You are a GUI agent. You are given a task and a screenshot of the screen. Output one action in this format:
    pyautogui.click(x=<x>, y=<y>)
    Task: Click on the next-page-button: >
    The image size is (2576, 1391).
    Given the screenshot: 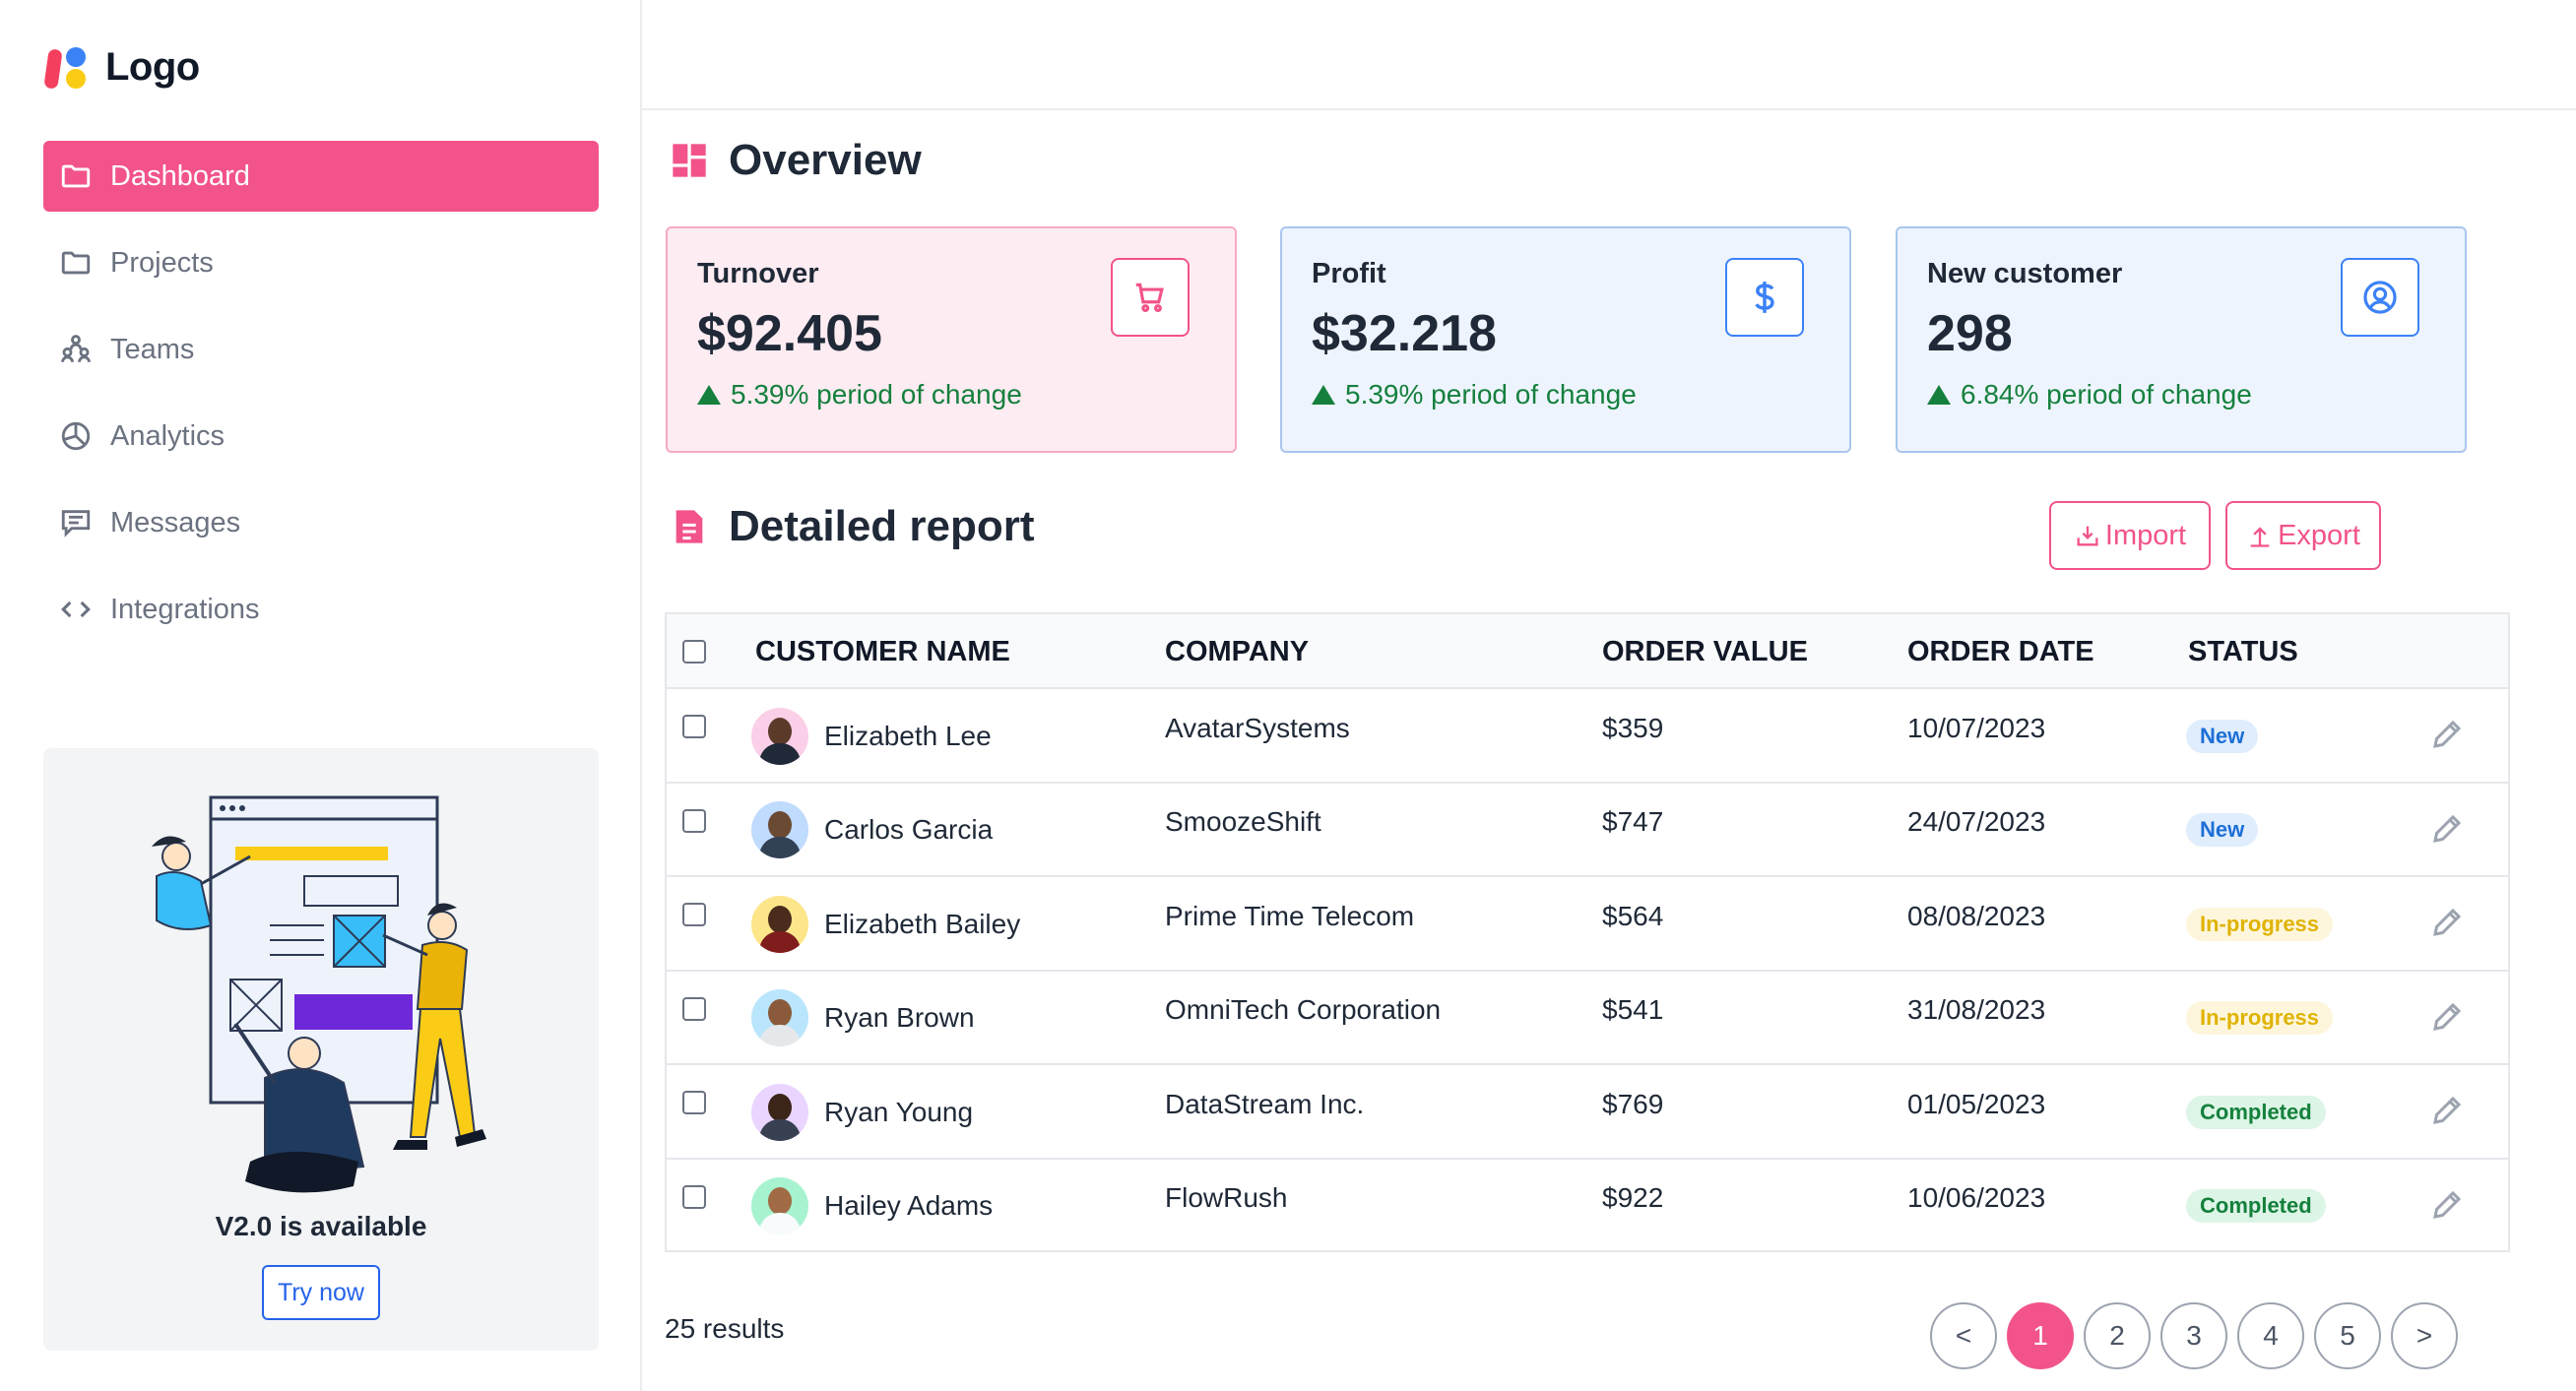 What is the action you would take?
    pyautogui.click(x=2424, y=1335)
    